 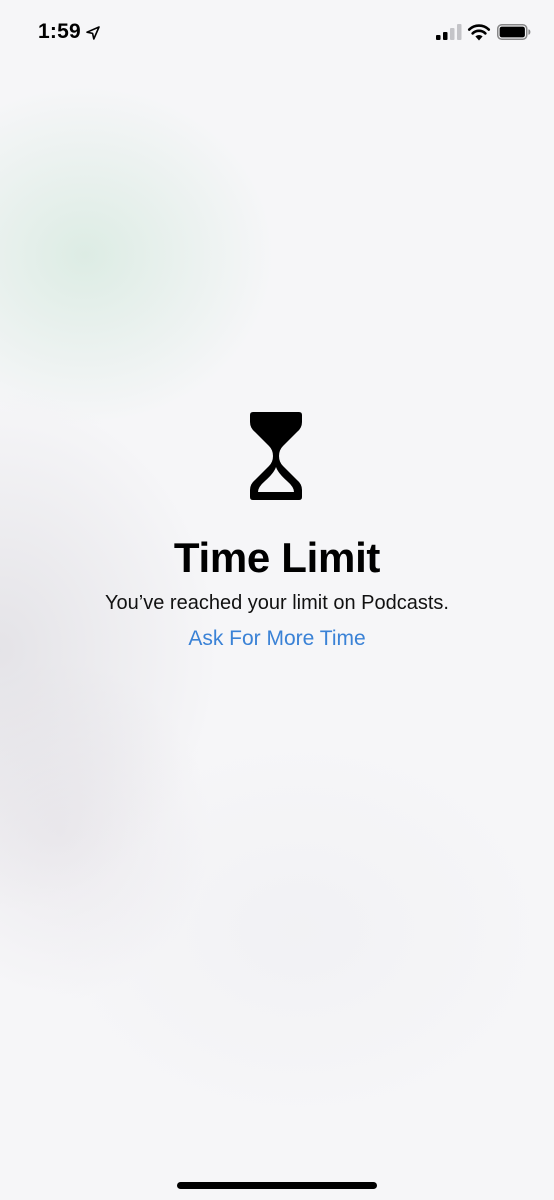 What do you see at coordinates (277, 1185) in the screenshot?
I see `home-indicator` at bounding box center [277, 1185].